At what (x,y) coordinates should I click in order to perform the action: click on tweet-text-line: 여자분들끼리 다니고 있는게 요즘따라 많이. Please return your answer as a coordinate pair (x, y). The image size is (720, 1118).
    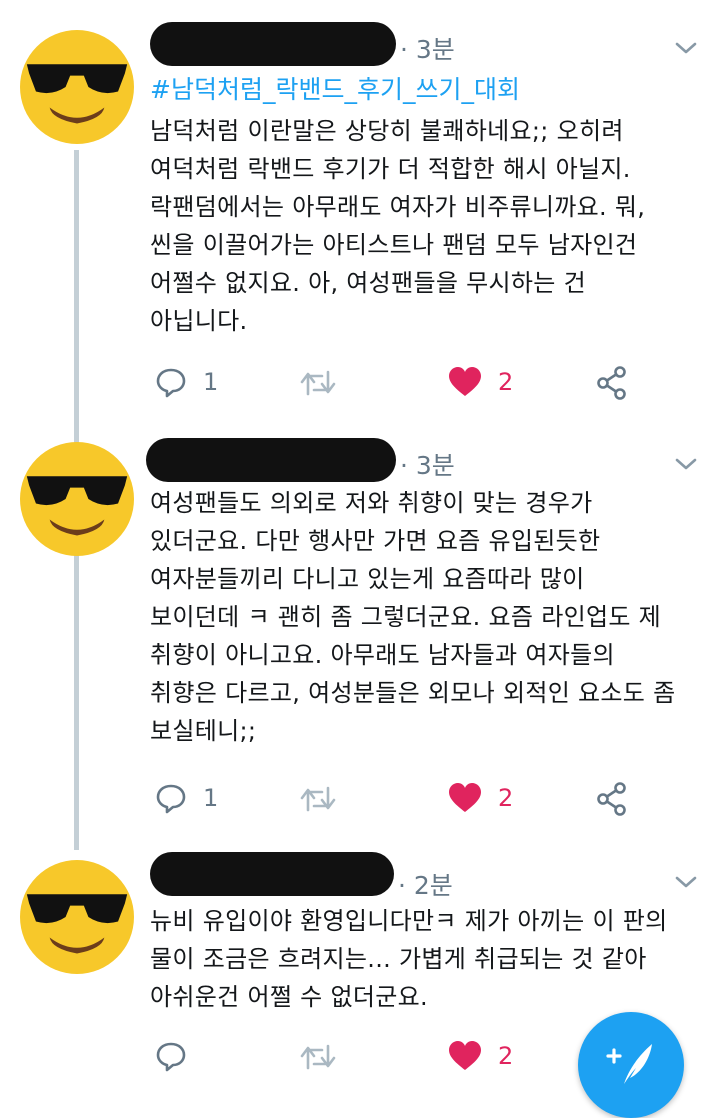
    Looking at the image, I should click on (367, 579).